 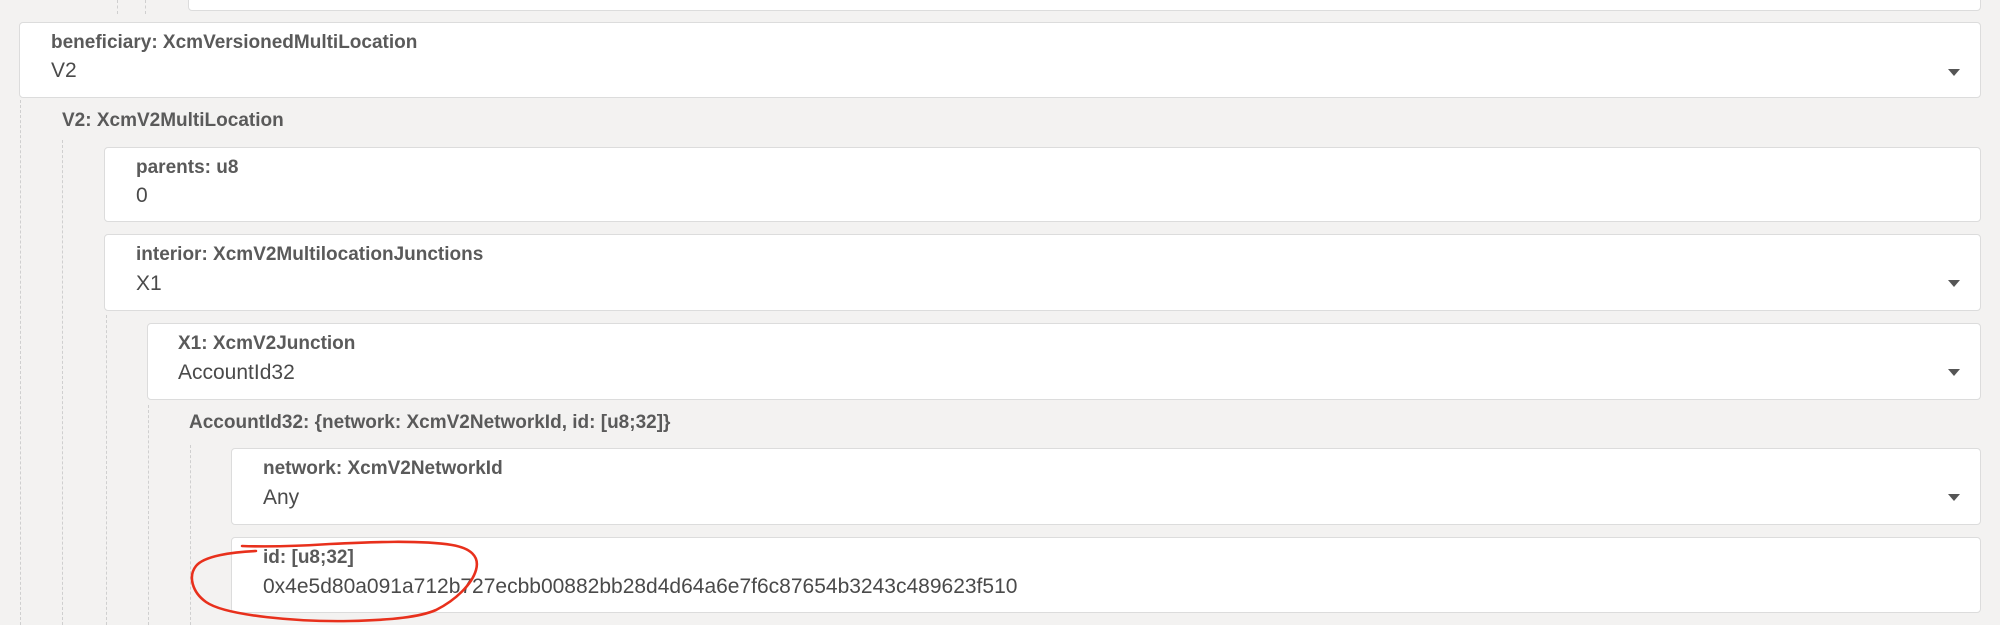 I want to click on beneficiary-value: V2, so click(x=64, y=70).